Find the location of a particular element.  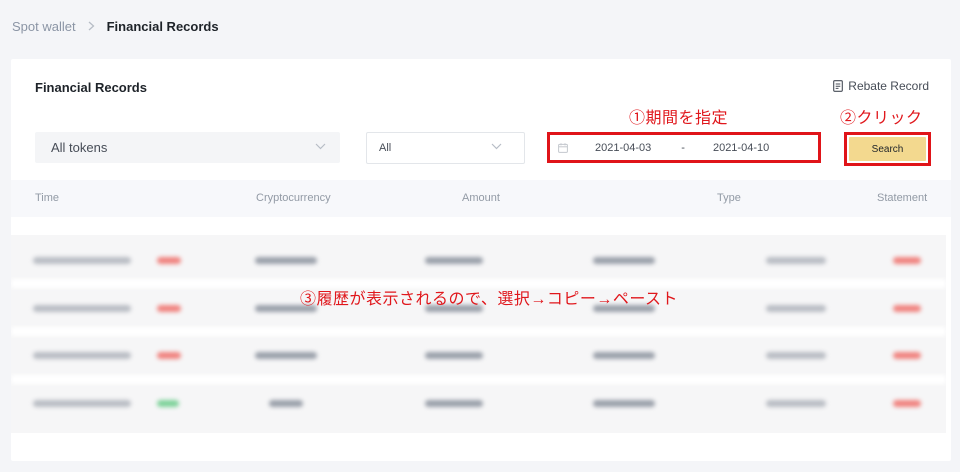

date-range-picker: 2021-04-03 - 2021-04-10 is located at coordinates (684, 147).